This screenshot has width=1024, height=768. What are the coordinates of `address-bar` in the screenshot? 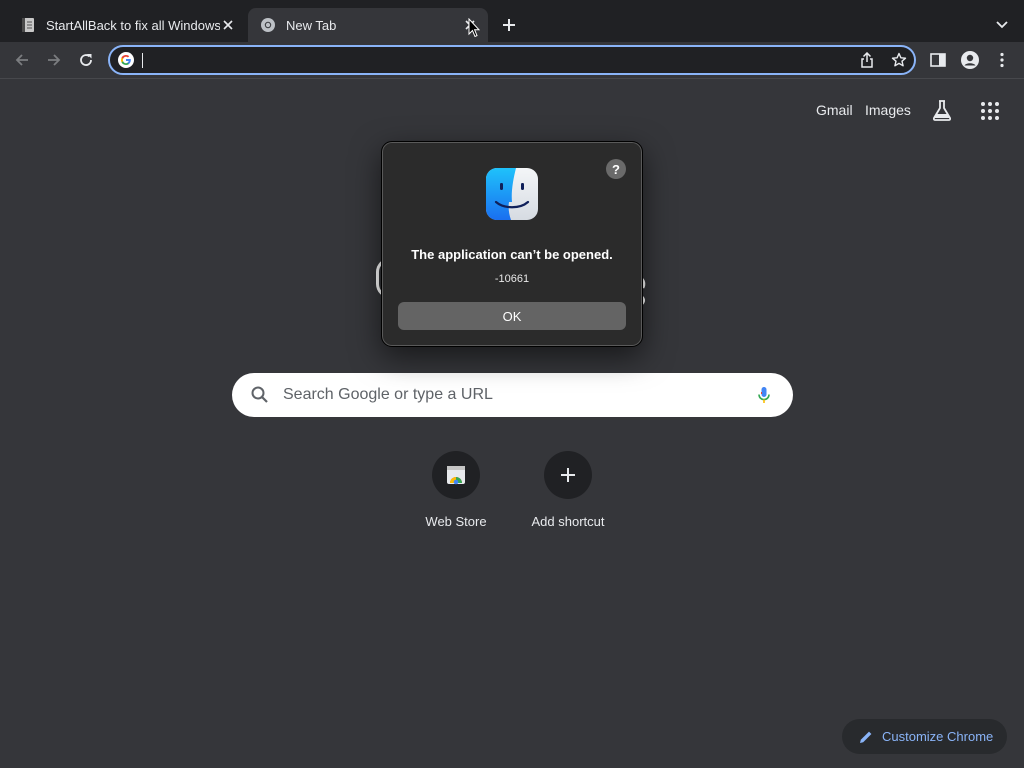 It's located at (512, 60).